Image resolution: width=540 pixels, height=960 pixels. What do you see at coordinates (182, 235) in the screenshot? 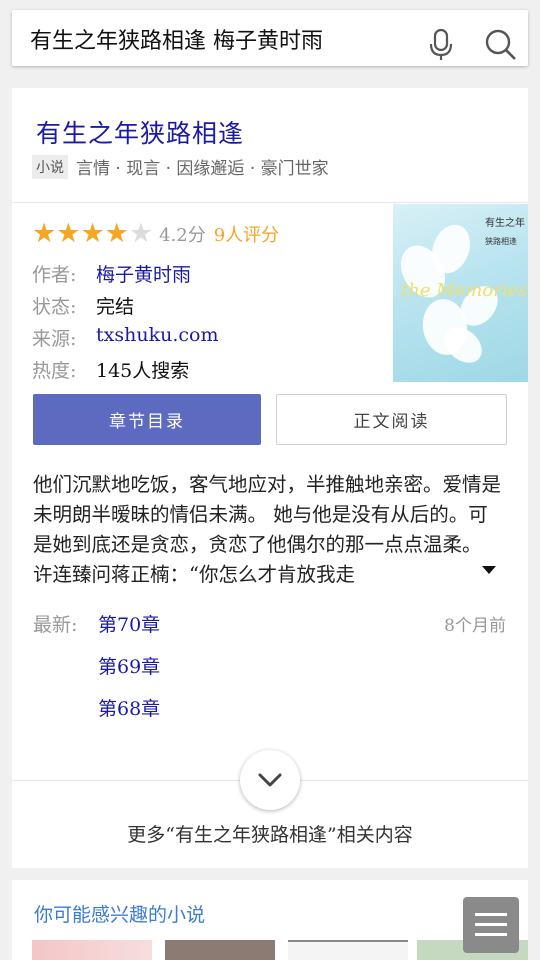
I see `rating-score: 4.2分` at bounding box center [182, 235].